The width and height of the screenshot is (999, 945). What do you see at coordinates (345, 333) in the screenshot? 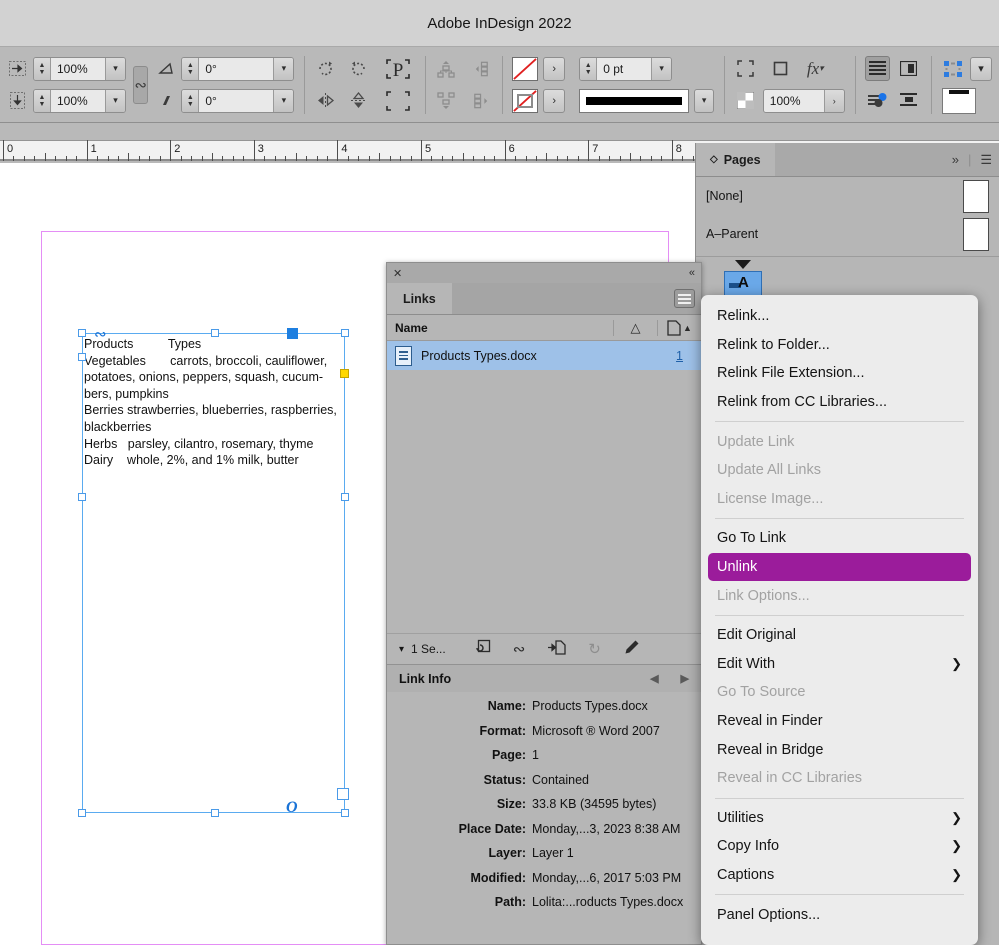
I see `handle-top-right` at bounding box center [345, 333].